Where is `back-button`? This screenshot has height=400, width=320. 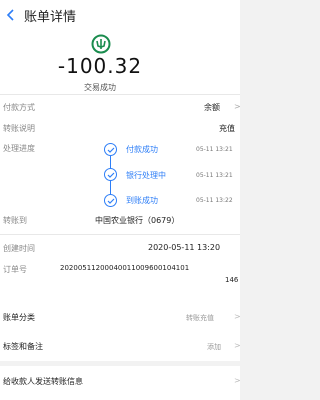
back-button is located at coordinates (11, 15).